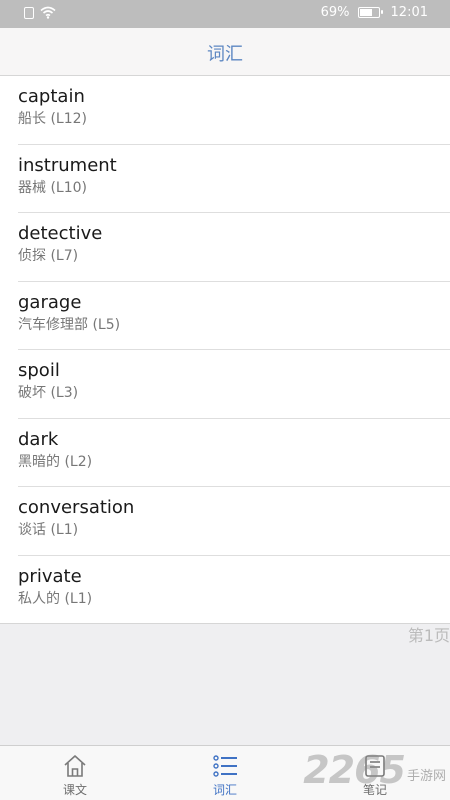 The height and width of the screenshot is (800, 450). Describe the element at coordinates (354, 770) in the screenshot. I see `watermark-logo: 2265` at that location.